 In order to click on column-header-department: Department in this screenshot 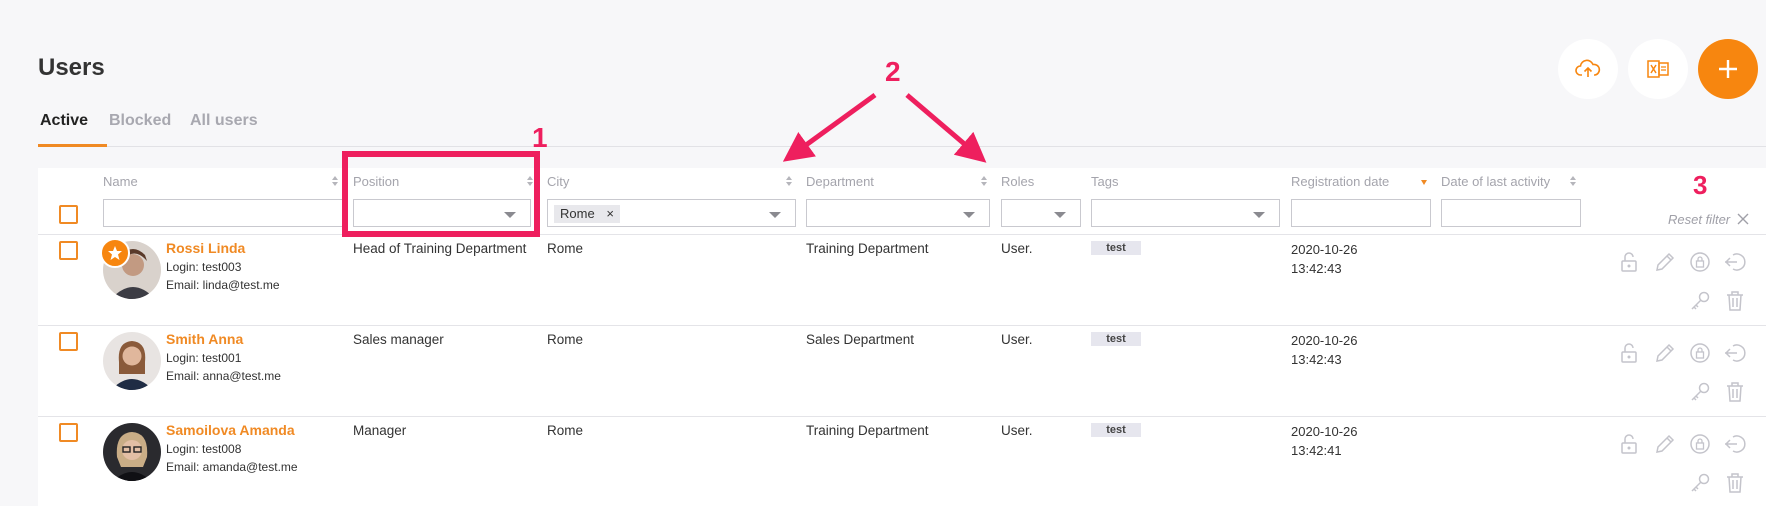, I will do `click(840, 181)`.